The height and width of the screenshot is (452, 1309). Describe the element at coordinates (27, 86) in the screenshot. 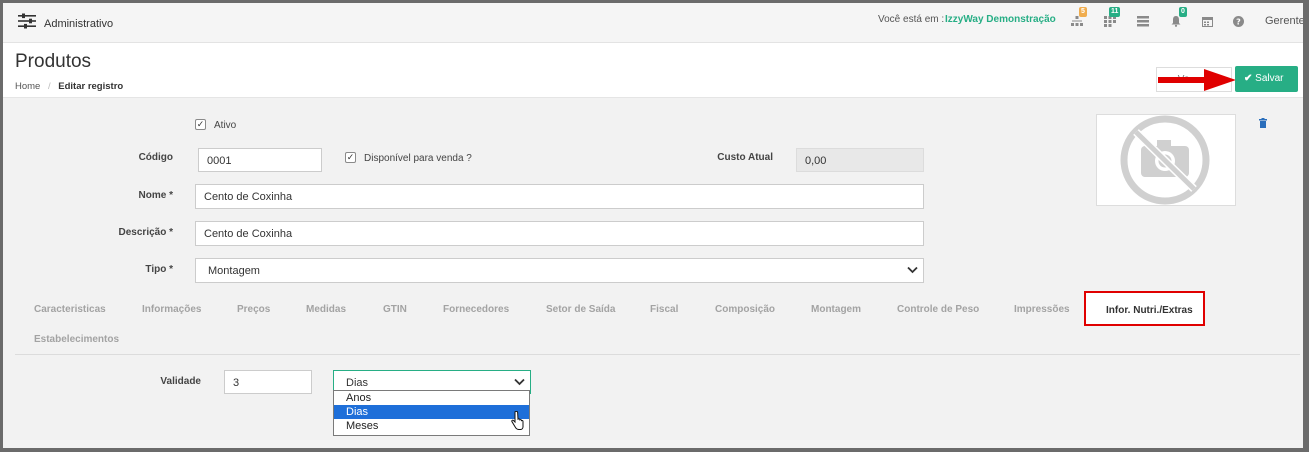

I see `breadcrumb-home: Home` at that location.